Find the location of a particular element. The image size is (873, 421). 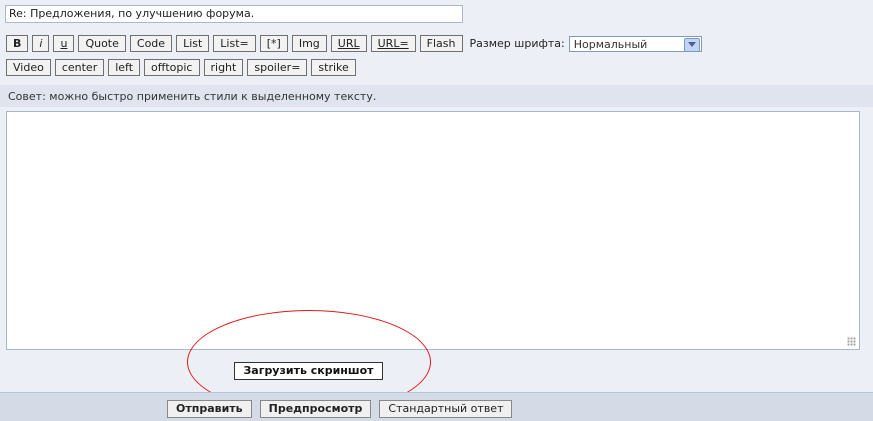

left-button: left is located at coordinates (124, 67).